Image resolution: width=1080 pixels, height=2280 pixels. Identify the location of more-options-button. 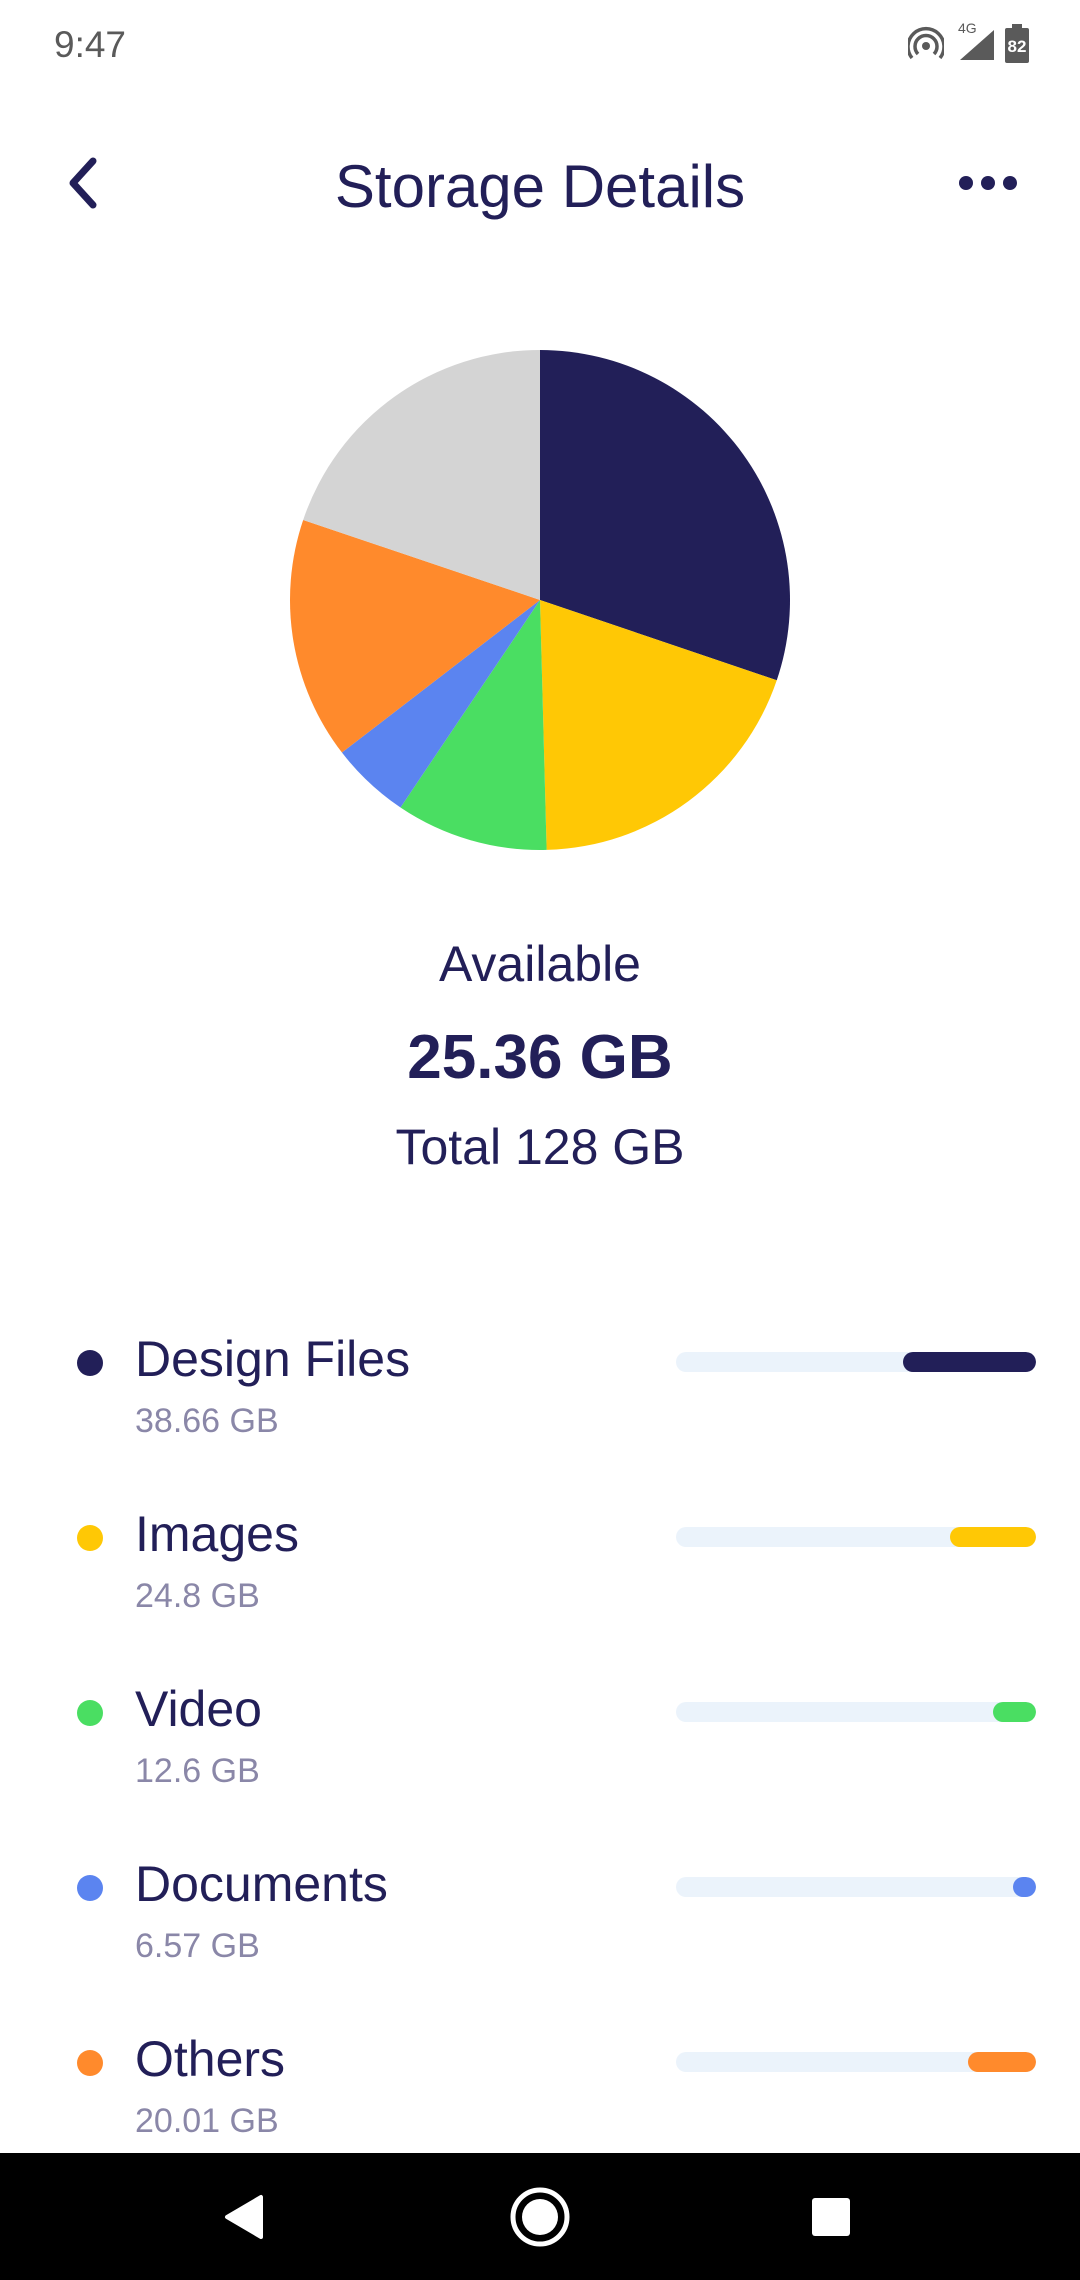
(988, 183).